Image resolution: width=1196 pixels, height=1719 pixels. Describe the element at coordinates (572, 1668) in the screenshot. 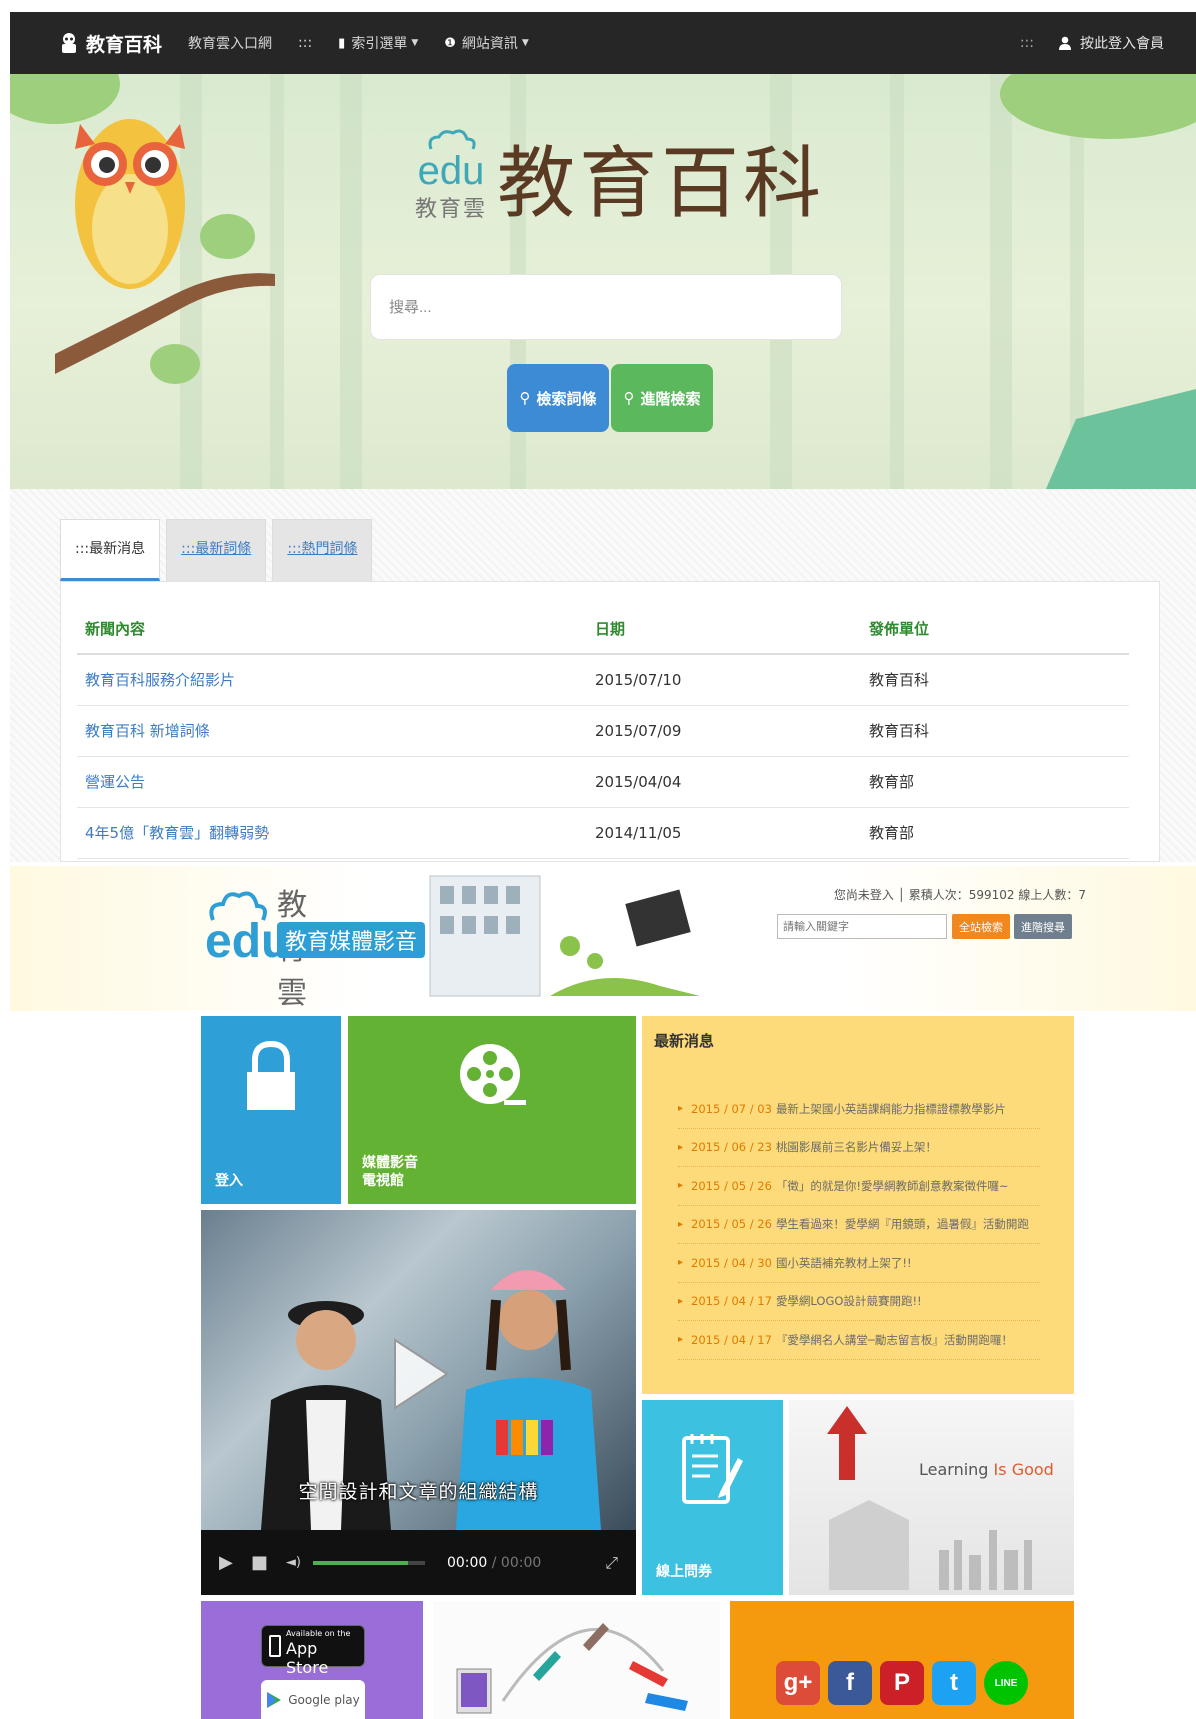

I see `flying-books-illustration` at that location.